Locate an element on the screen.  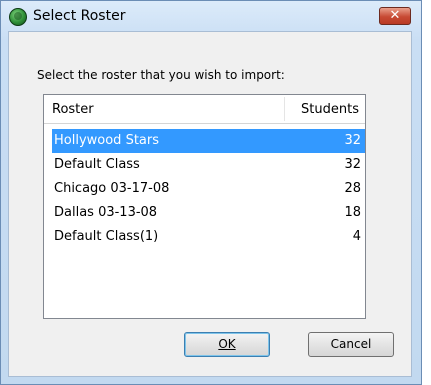
list-item: Chicago 03-17-08 28 is located at coordinates (208, 189).